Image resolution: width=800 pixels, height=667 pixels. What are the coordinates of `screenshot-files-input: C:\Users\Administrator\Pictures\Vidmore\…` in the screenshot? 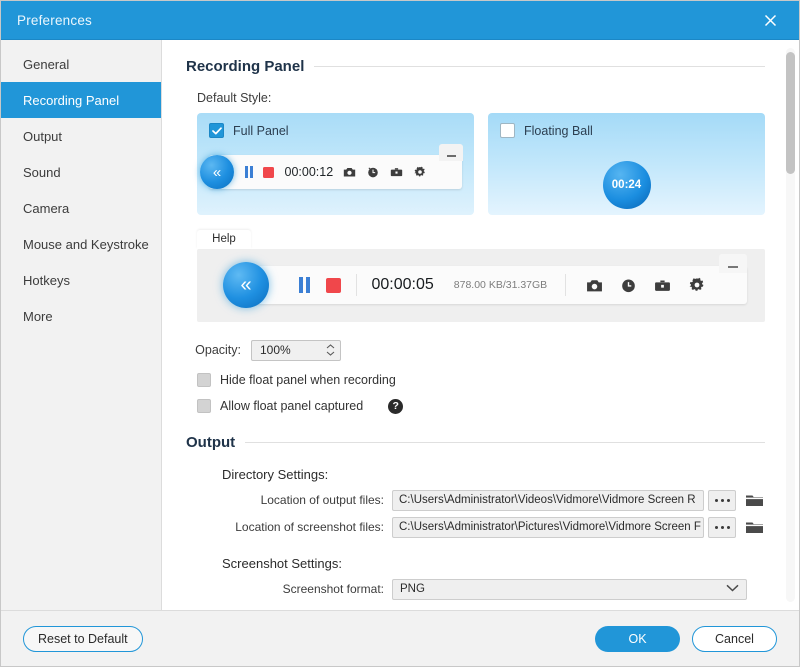 It's located at (548, 527).